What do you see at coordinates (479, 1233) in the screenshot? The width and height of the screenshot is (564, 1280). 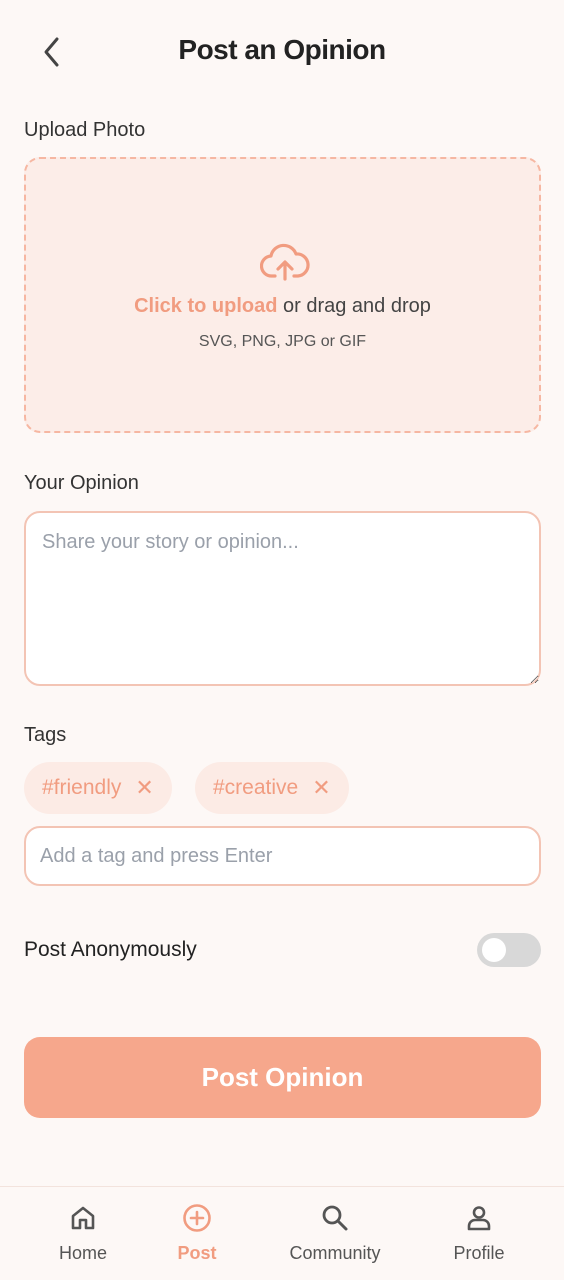 I see `nav-item-profile: Profile` at bounding box center [479, 1233].